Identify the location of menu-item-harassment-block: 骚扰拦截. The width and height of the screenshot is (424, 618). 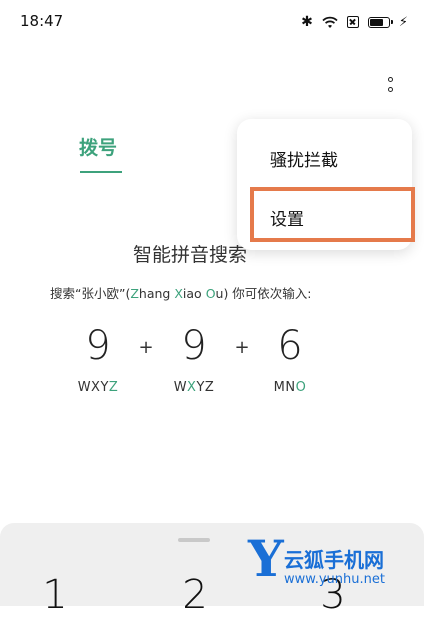
(324, 158).